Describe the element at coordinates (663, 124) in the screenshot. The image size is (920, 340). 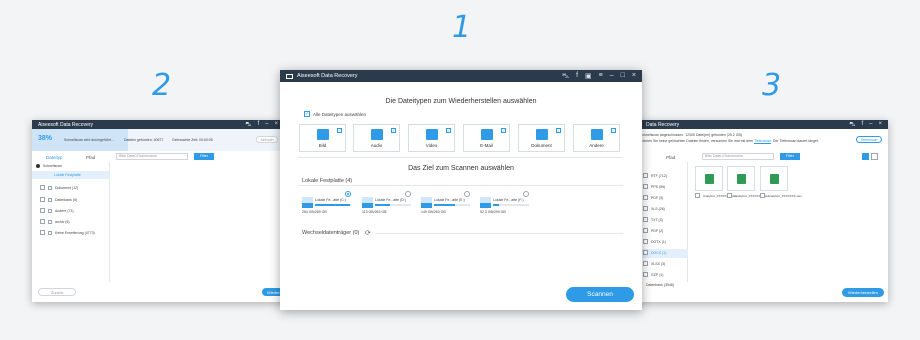
I see `app-title: Data Recovery` at that location.